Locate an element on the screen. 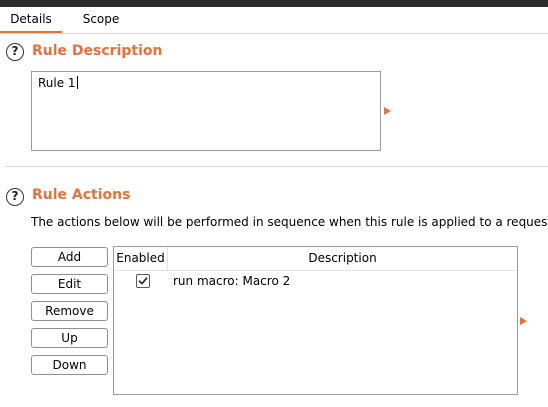  table-header: Enabled Description is located at coordinates (315, 259).